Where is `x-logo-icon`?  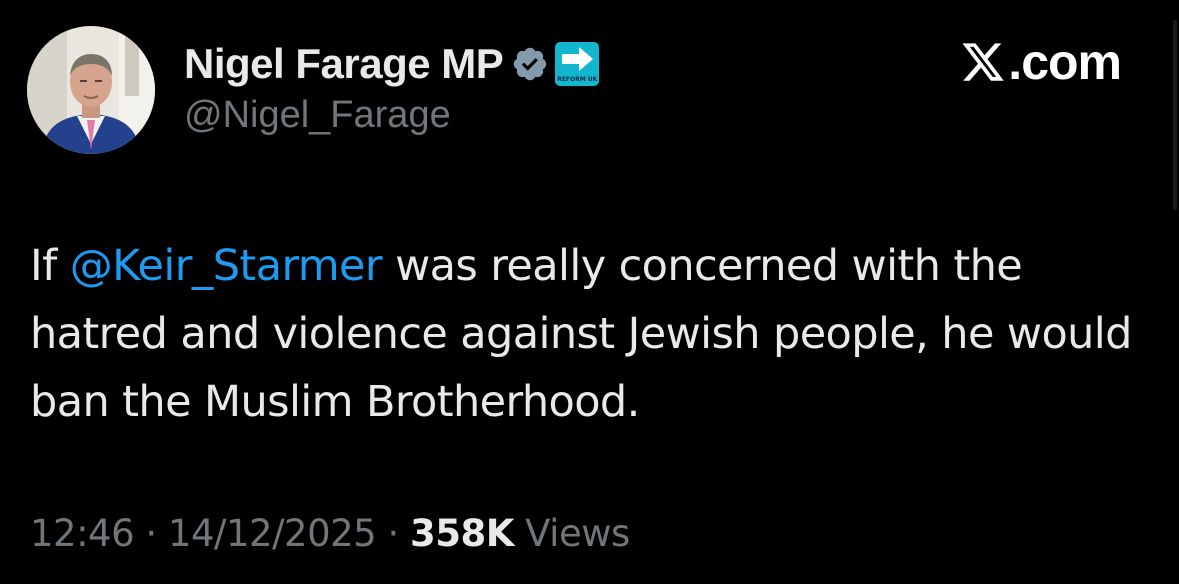
x-logo-icon is located at coordinates (983, 62).